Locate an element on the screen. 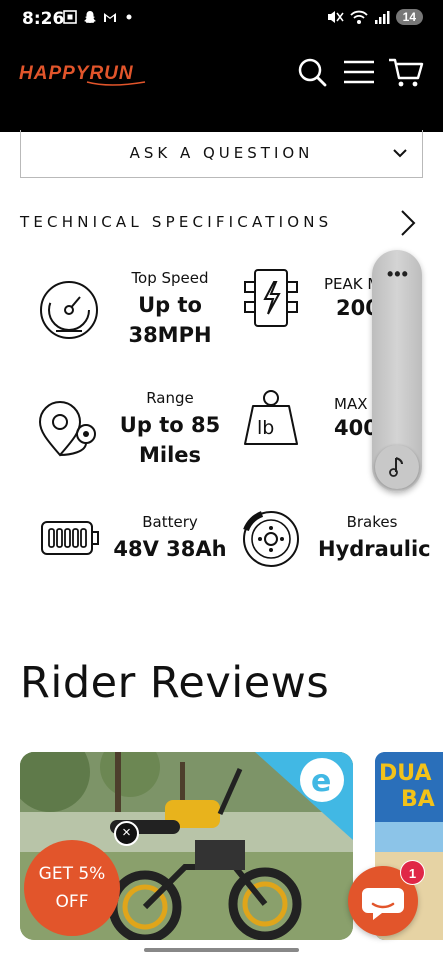 Image resolution: width=443 pixels, height=960 pixels. status-notification-icons is located at coordinates (100, 17).